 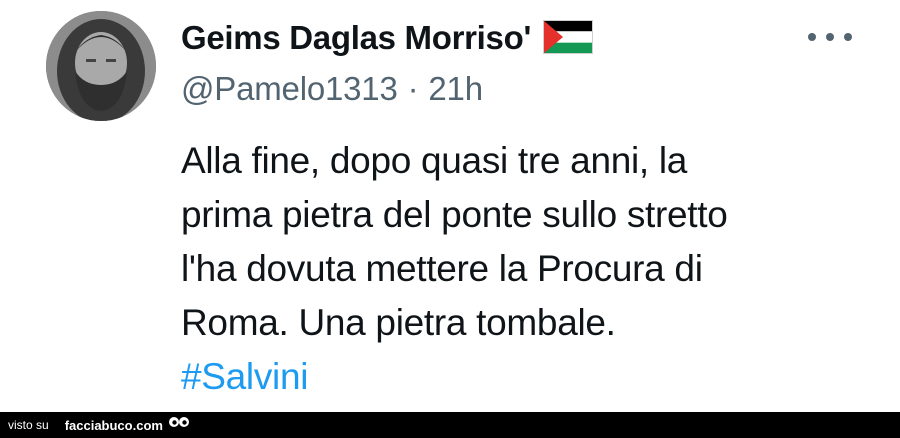 I want to click on handle: @Pamelo1313, so click(x=289, y=88).